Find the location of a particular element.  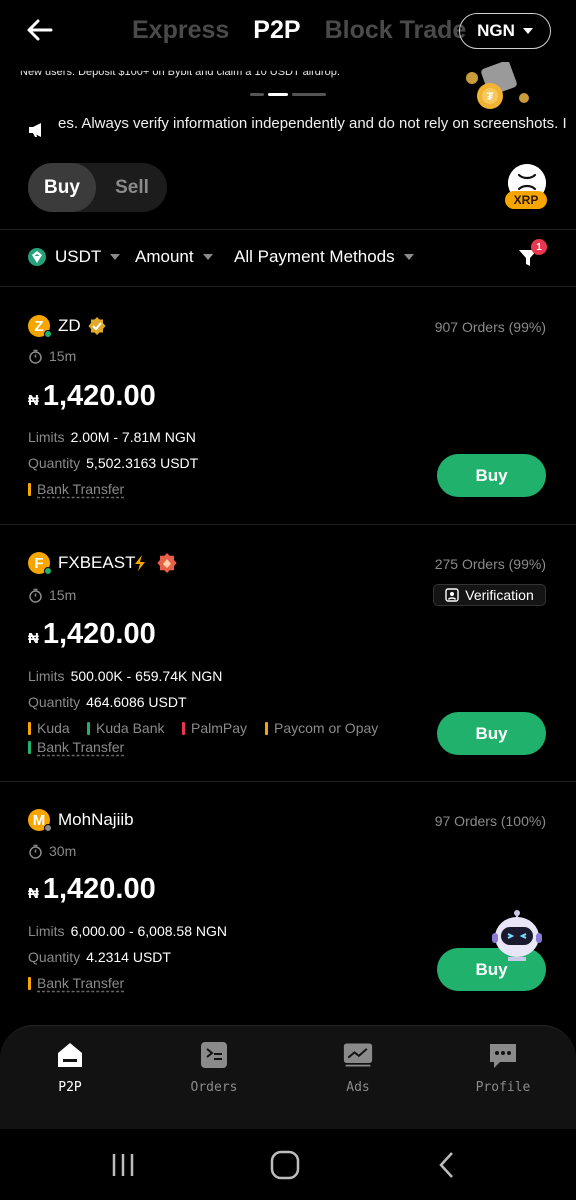

back-arrow-icon is located at coordinates (40, 30).